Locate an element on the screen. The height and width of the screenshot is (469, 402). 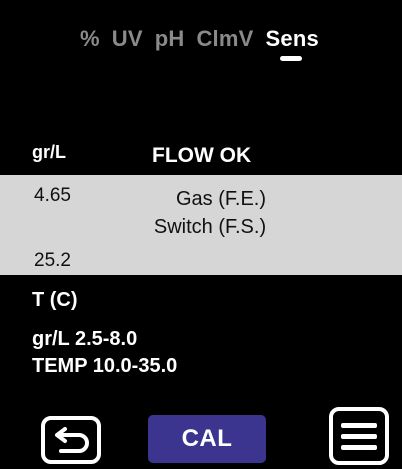
temperature-value: 25.2 is located at coordinates (52, 260).